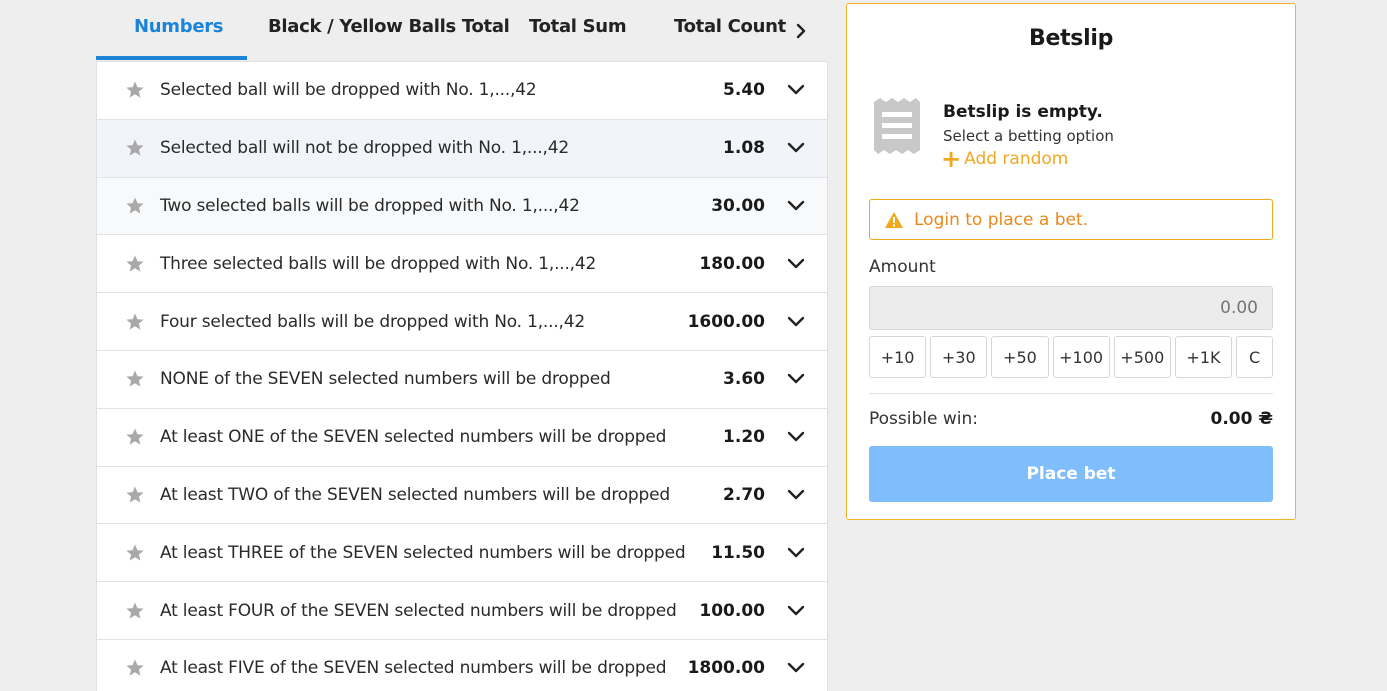 The width and height of the screenshot is (1387, 691). Describe the element at coordinates (732, 611) in the screenshot. I see `market-odds: 100.00` at that location.